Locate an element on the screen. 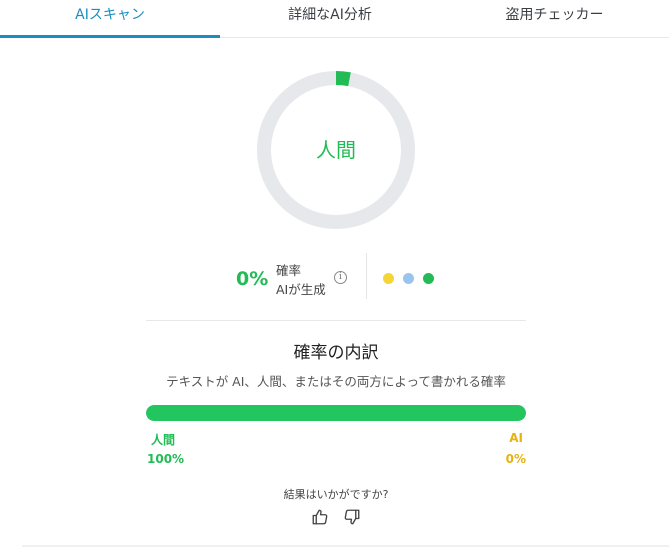 This screenshot has width=669, height=547. desc-line1: 確率 is located at coordinates (289, 270).